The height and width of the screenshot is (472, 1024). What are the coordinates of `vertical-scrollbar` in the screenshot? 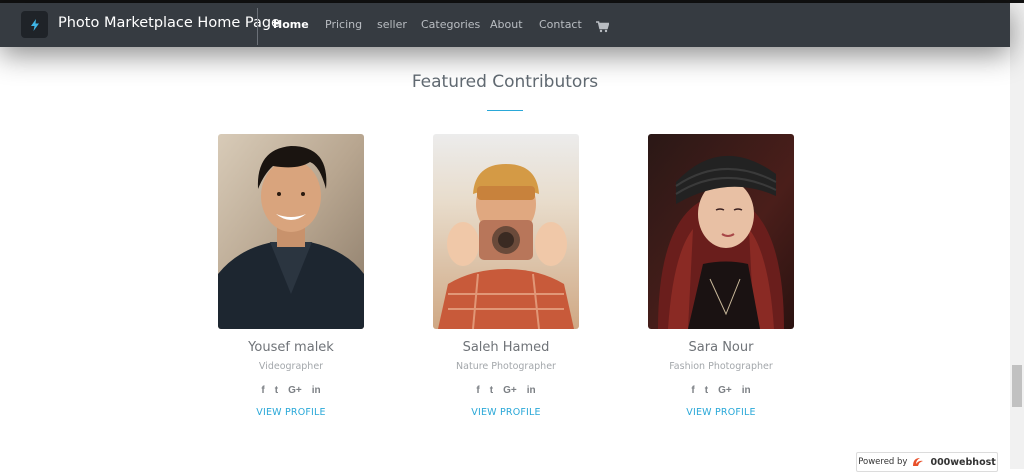 It's located at (1017, 236).